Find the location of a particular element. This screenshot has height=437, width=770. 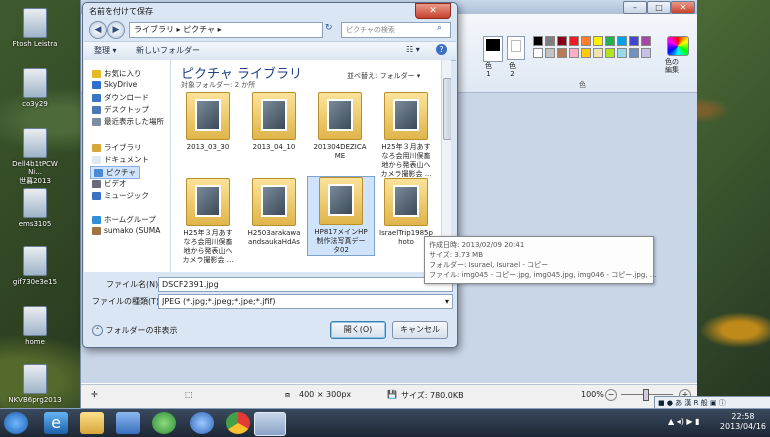

nav-item: ホームグループ is located at coordinates (124, 219).